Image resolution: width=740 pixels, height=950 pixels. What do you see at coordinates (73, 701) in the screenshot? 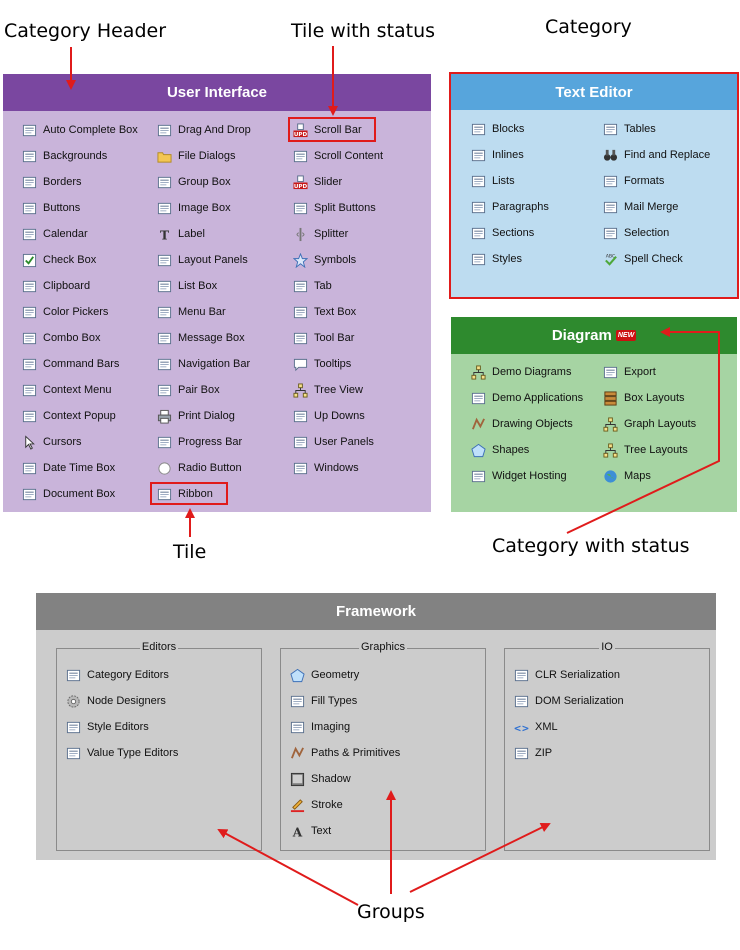
I see `gear-icon` at bounding box center [73, 701].